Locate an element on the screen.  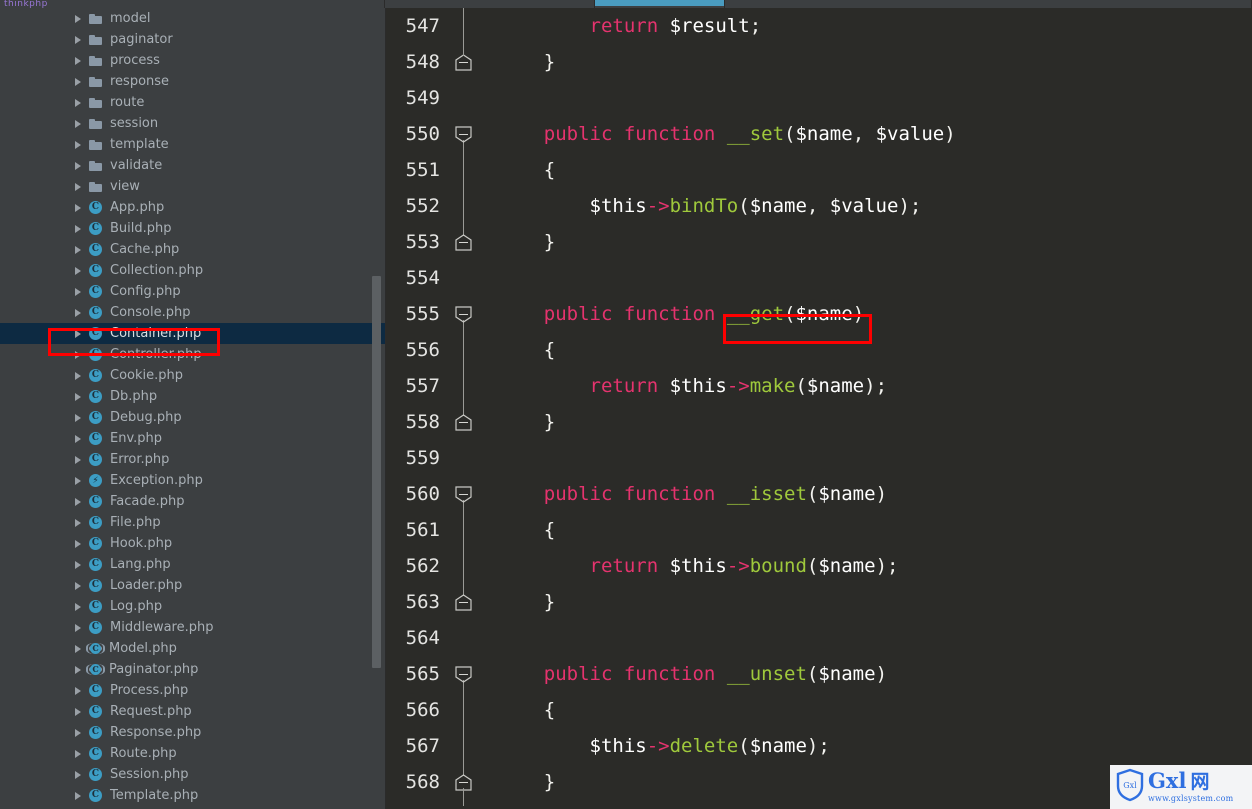
code-line-549: 549 is located at coordinates (819, 98).